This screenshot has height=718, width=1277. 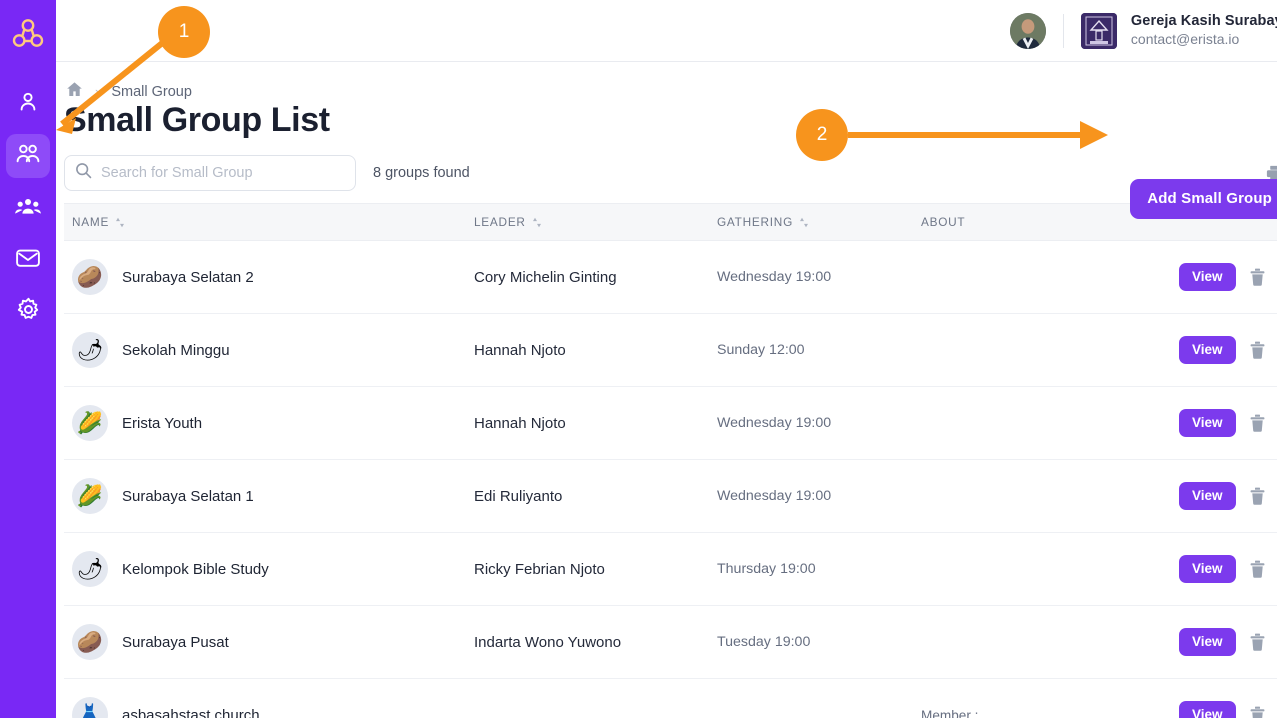 What do you see at coordinates (197, 120) in the screenshot?
I see `page-title: Small Group List` at bounding box center [197, 120].